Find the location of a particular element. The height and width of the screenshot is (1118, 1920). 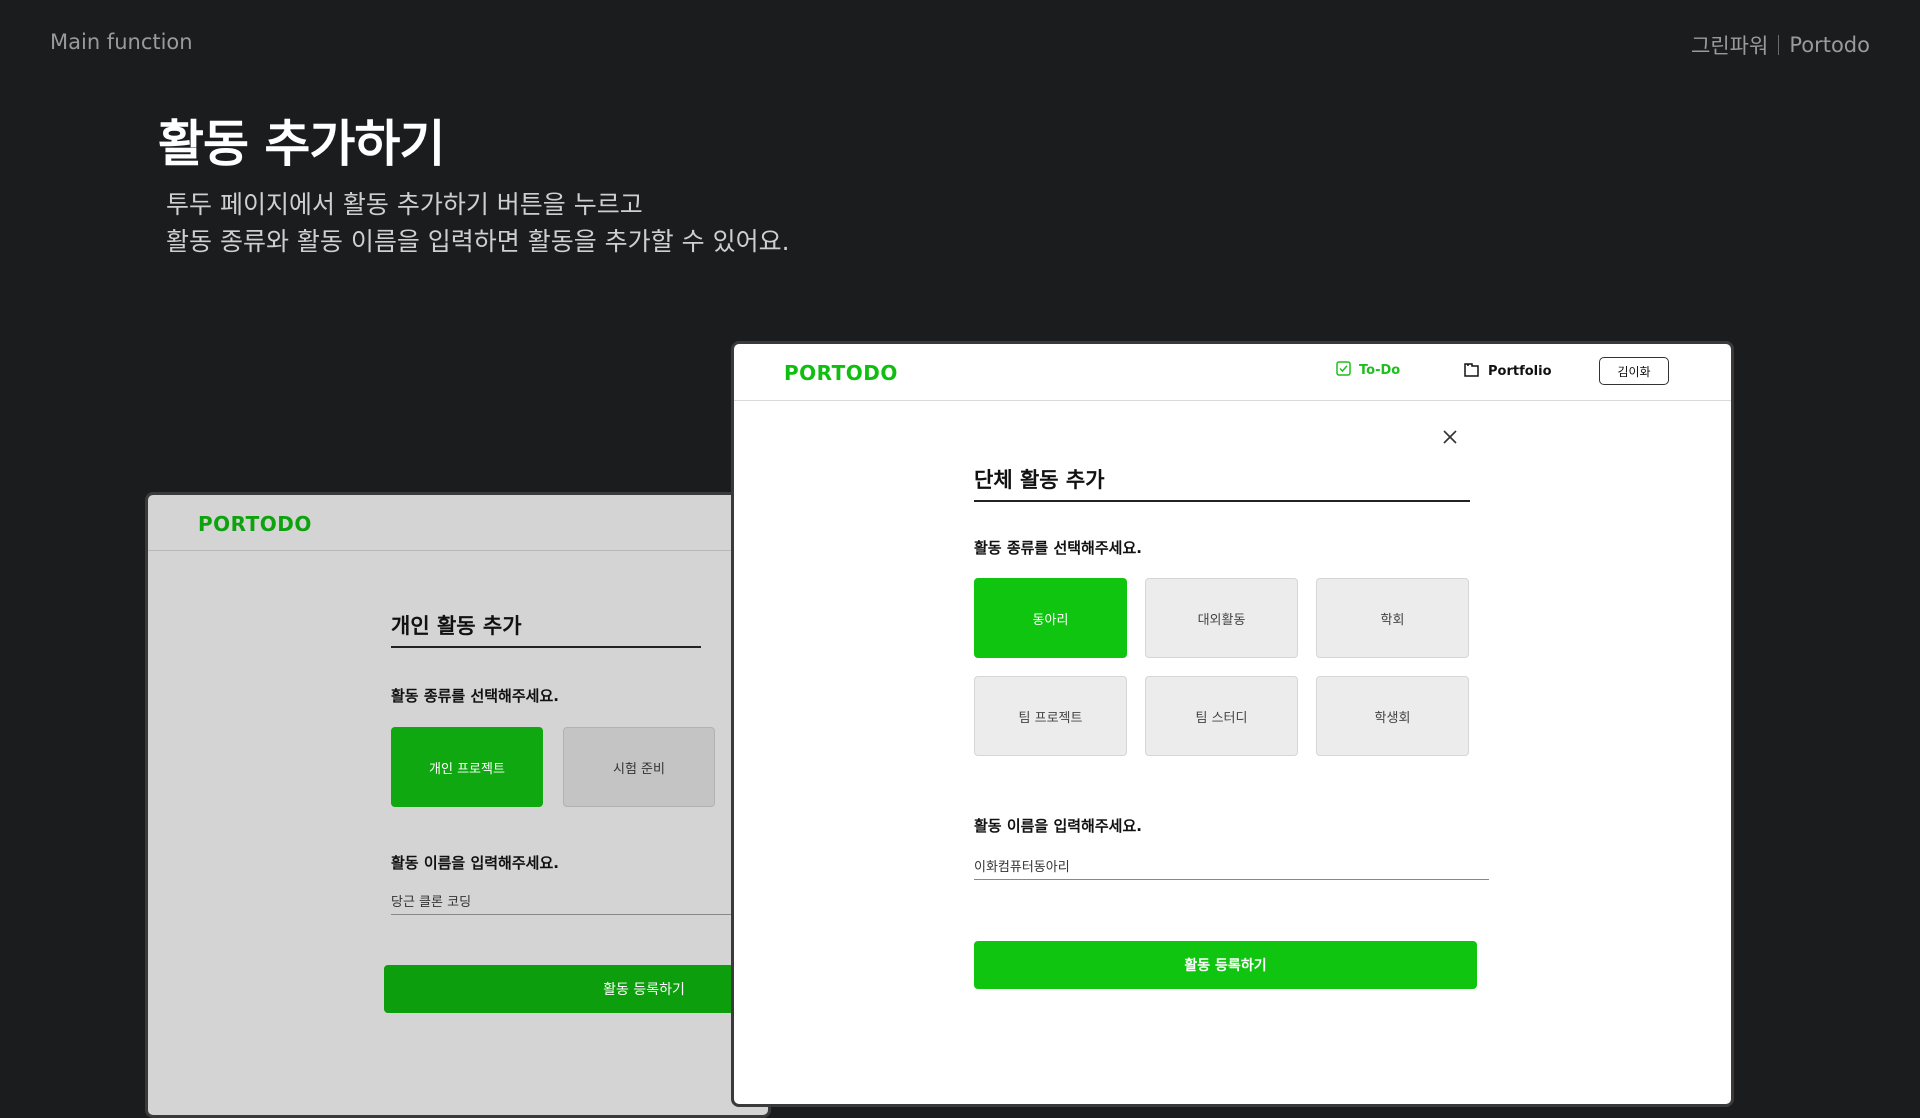

navbar: PORTODO is located at coordinates (458, 523).